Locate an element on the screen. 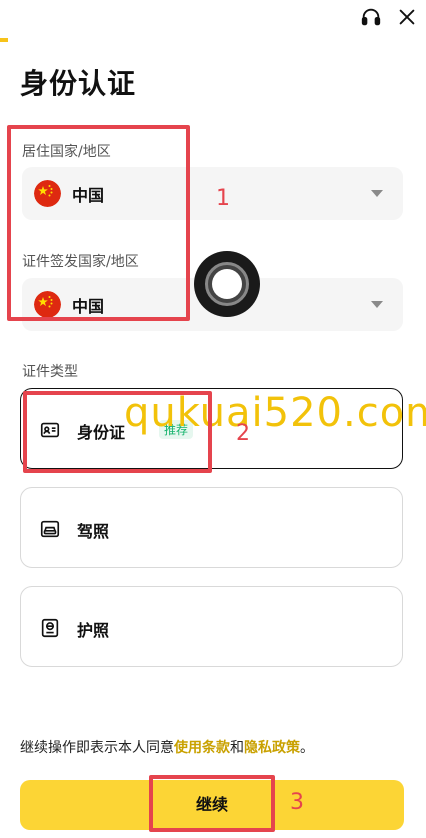 This screenshot has height=838, width=426. page-title: 身份认证 is located at coordinates (78, 83).